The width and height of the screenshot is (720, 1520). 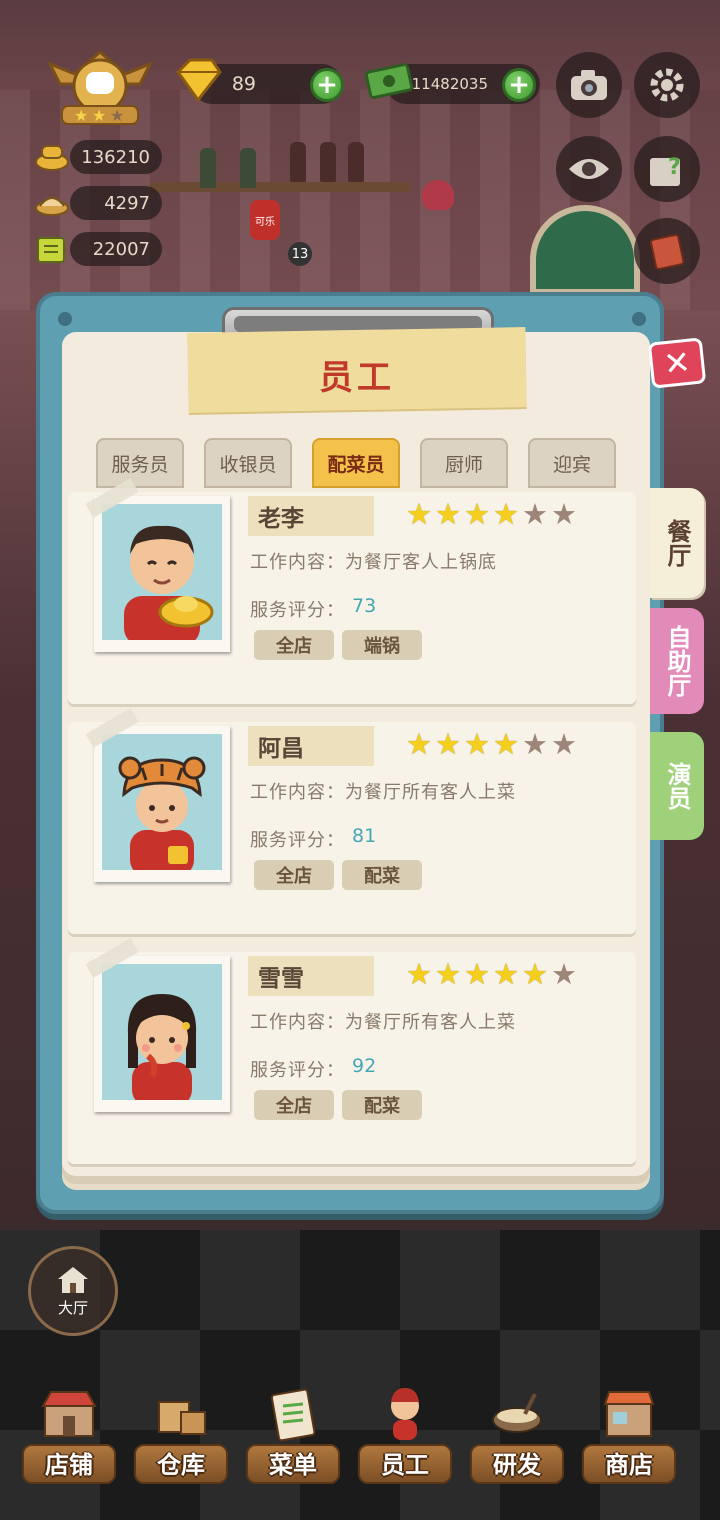 I want to click on resource-counter-2: 4297, so click(x=116, y=203).